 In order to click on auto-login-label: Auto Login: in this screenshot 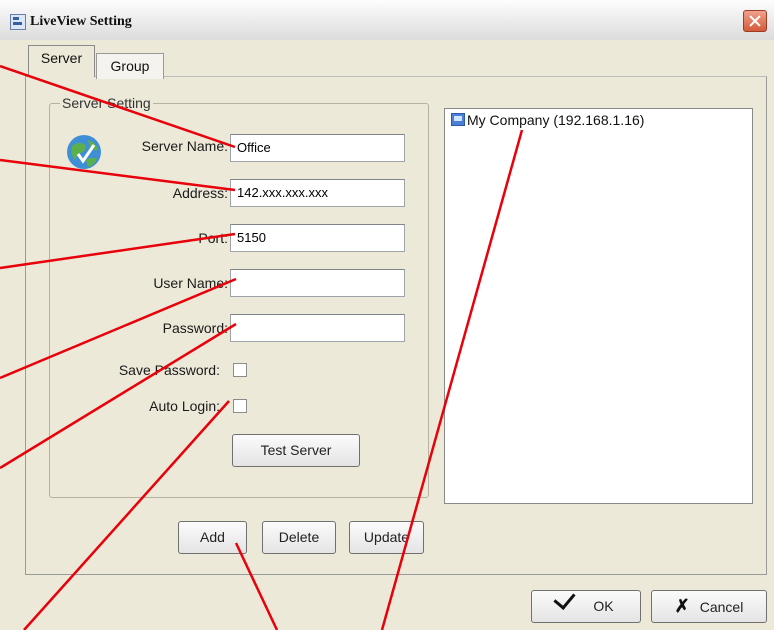, I will do `click(184, 406)`.